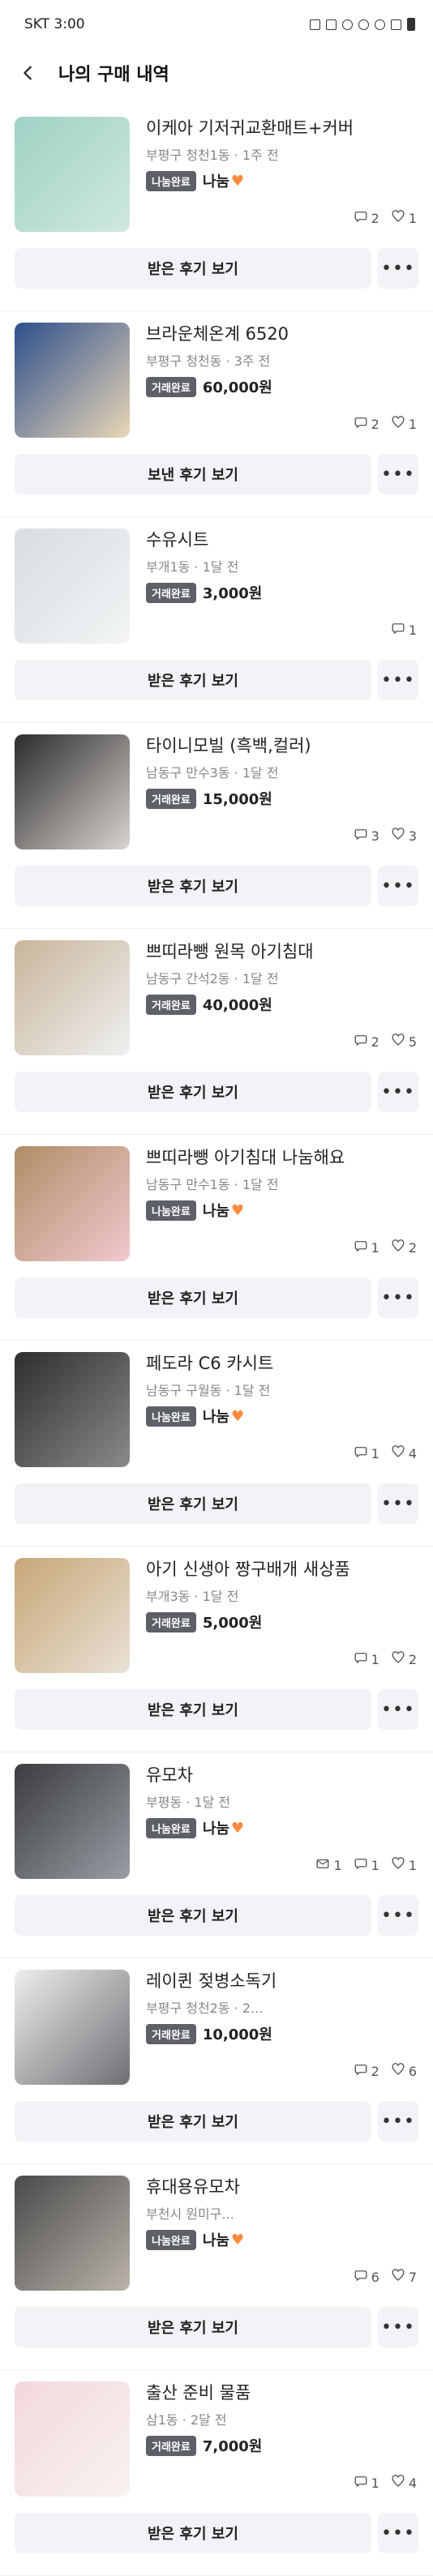 The height and width of the screenshot is (2576, 433). Describe the element at coordinates (366, 2483) in the screenshot. I see `chat-count: 1` at that location.